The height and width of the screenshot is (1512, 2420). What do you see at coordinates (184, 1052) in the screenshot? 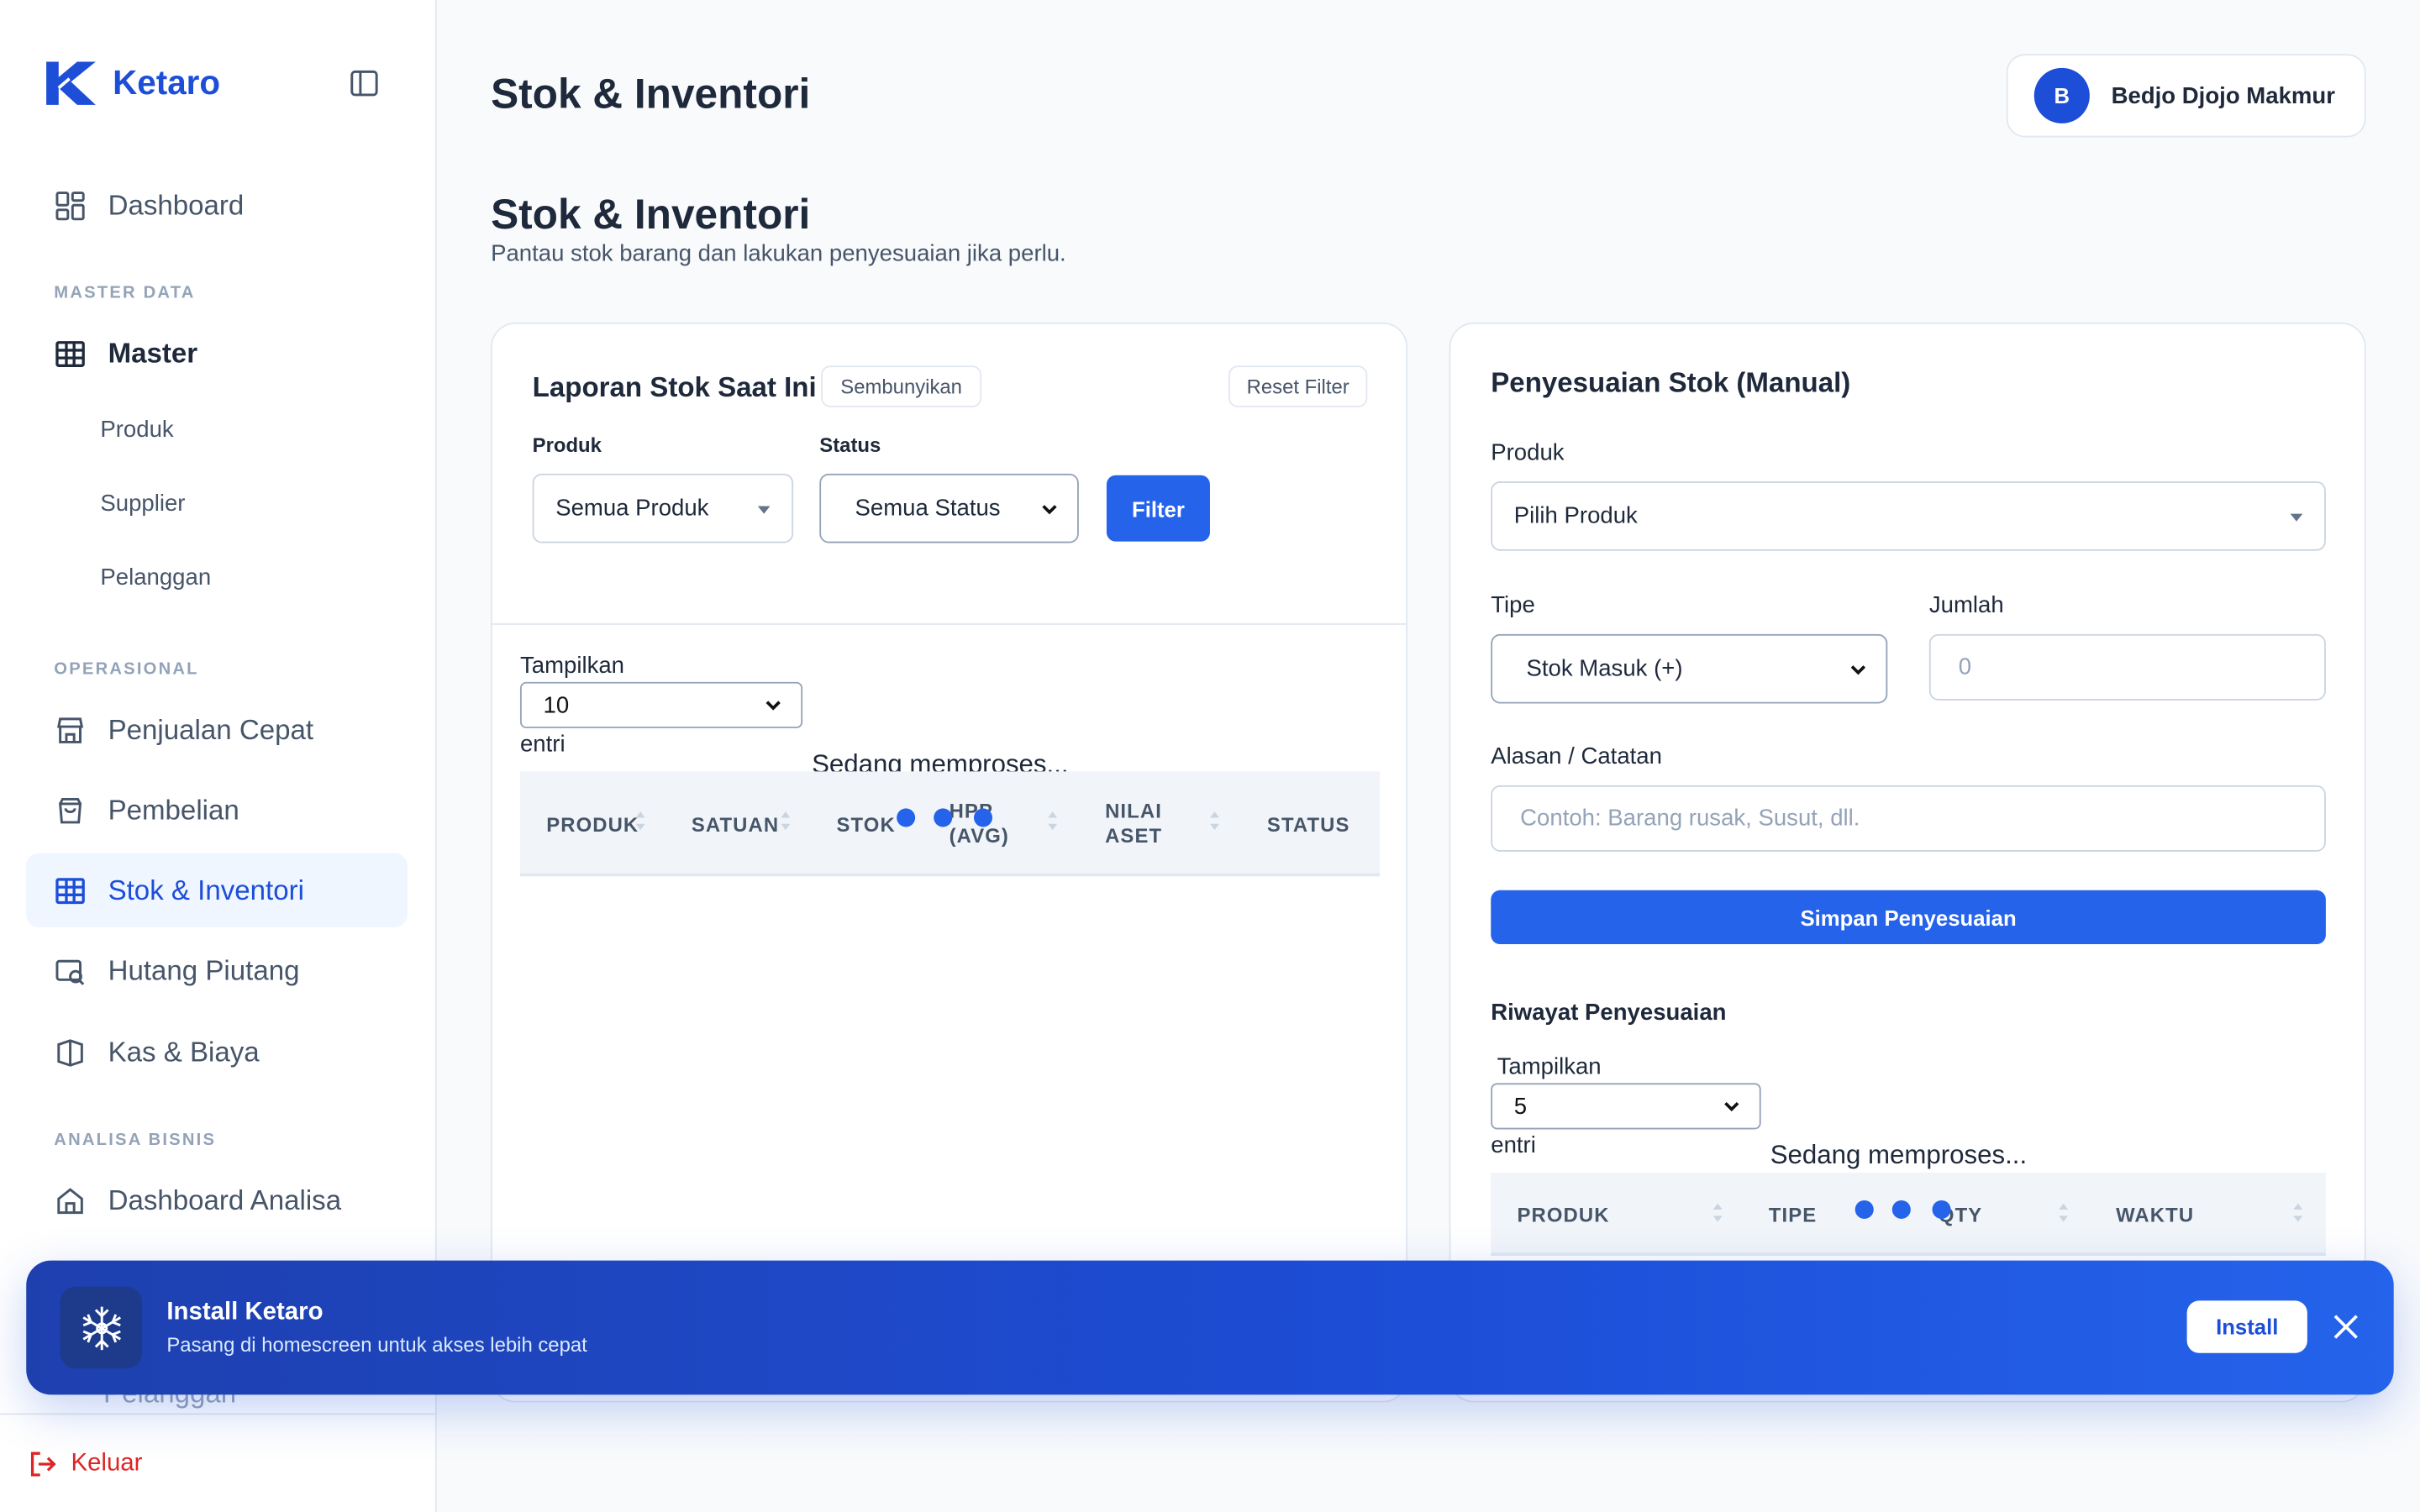
I see `sidebar-item-label: Kas & Biaya` at bounding box center [184, 1052].